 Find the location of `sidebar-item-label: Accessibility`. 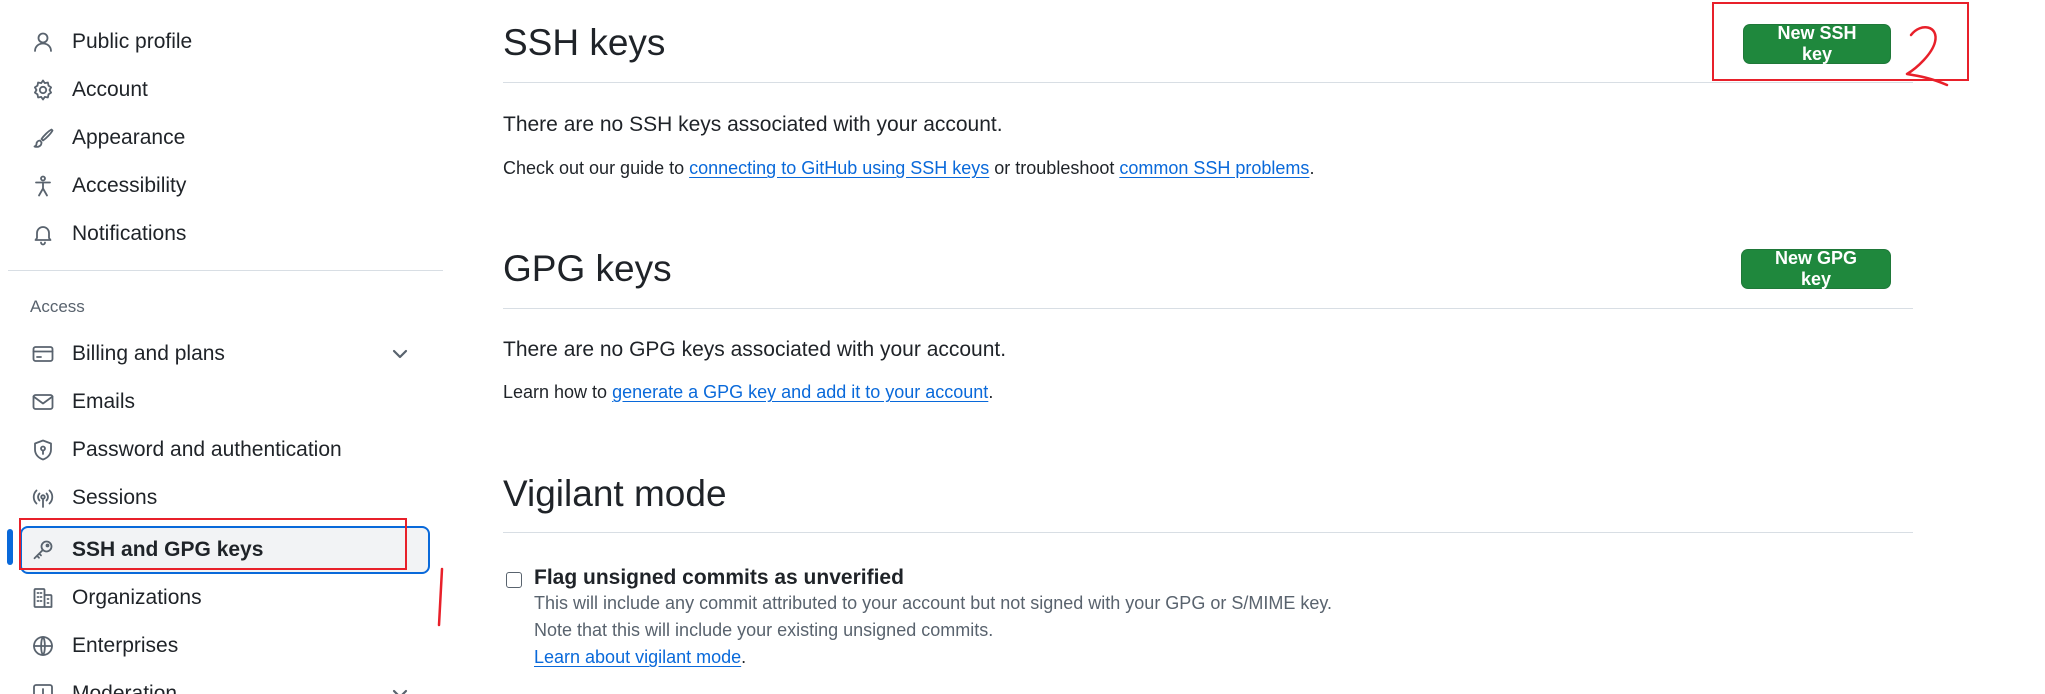

sidebar-item-label: Accessibility is located at coordinates (129, 185).